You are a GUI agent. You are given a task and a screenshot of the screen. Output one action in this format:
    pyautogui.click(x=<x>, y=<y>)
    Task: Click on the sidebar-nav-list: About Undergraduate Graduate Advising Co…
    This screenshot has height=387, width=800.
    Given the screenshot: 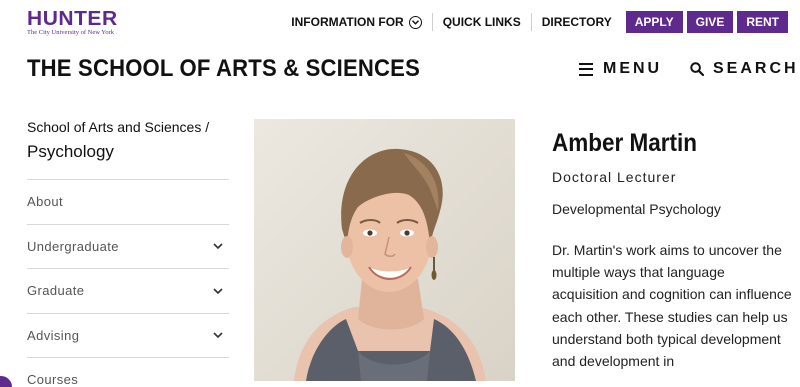 What is the action you would take?
    pyautogui.click(x=128, y=283)
    